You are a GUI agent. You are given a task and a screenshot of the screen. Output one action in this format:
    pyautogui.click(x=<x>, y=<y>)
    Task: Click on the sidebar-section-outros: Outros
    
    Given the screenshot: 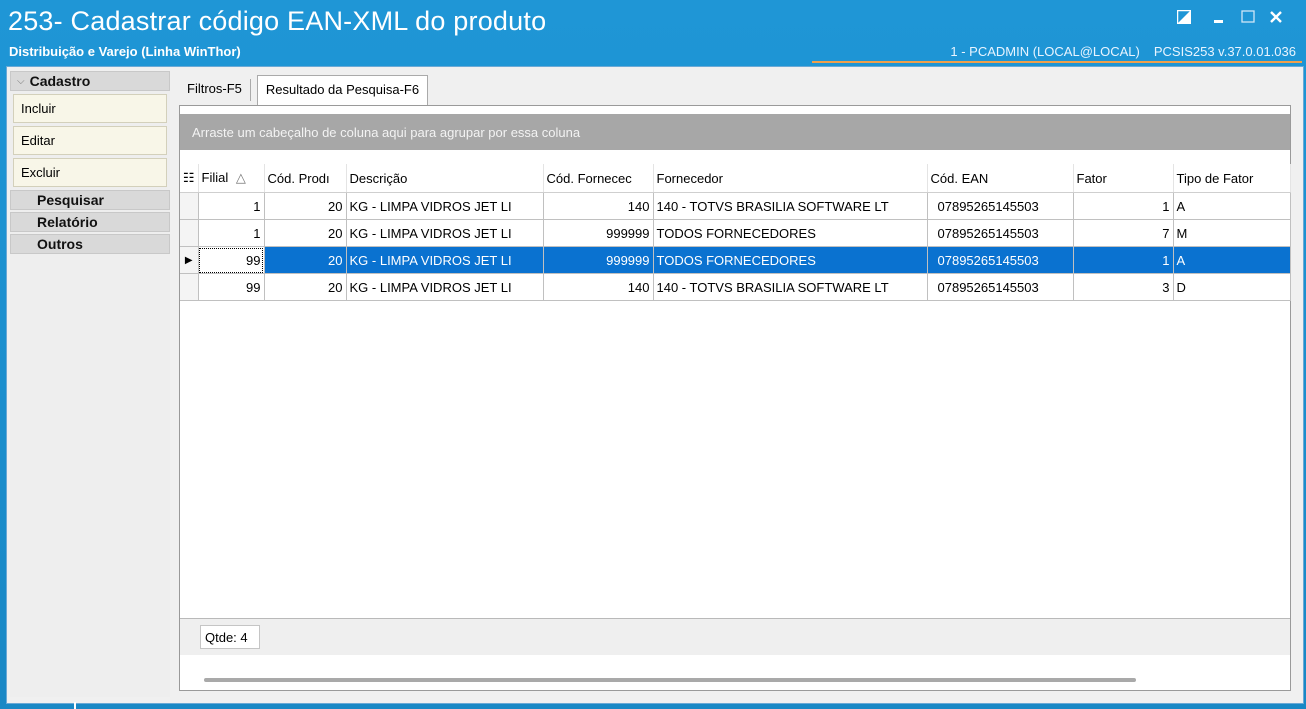 What is the action you would take?
    pyautogui.click(x=90, y=244)
    